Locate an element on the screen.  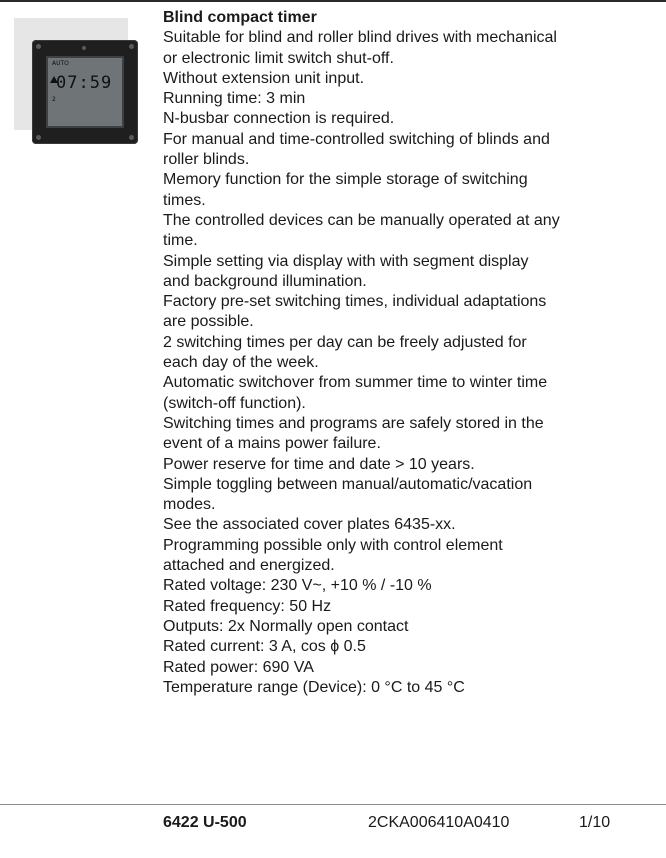
description-line: and background illumination. is located at coordinates (265, 281).